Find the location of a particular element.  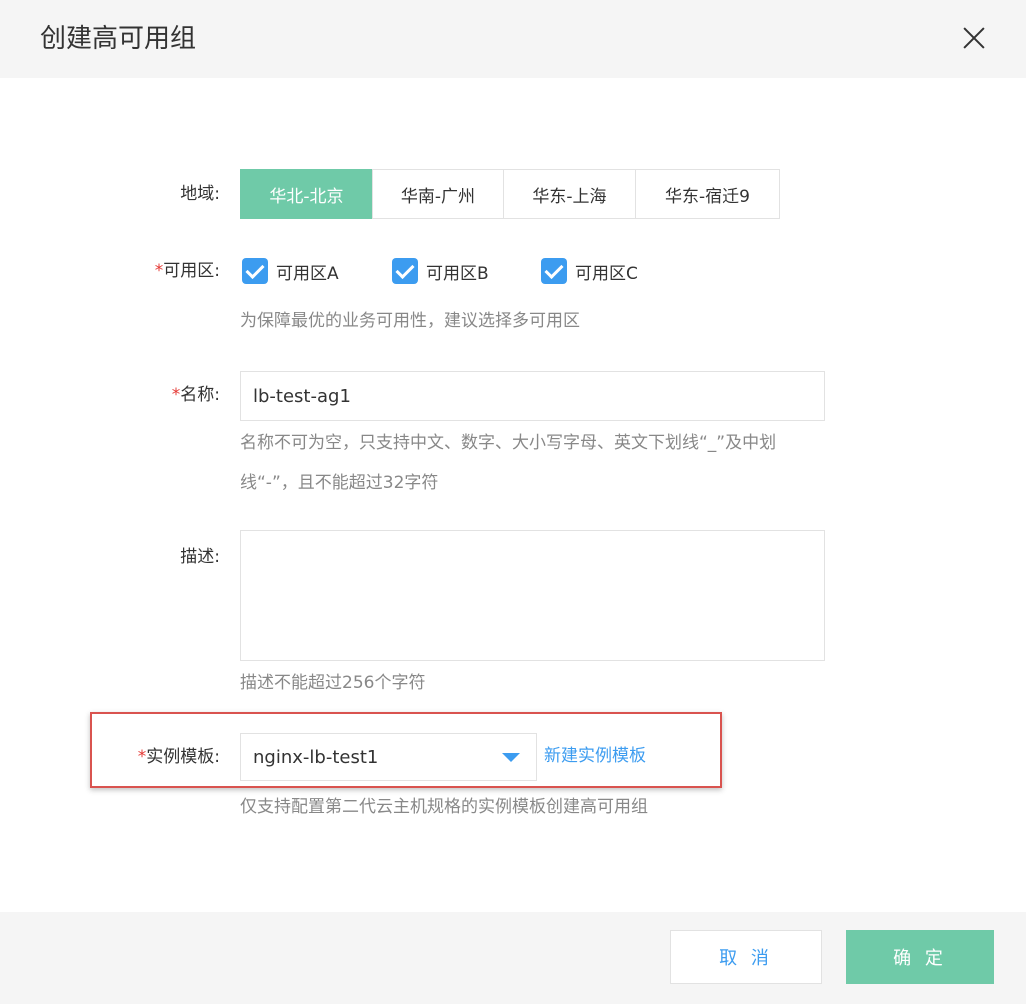

dialog-title: 创建高可用组 is located at coordinates (118, 39).